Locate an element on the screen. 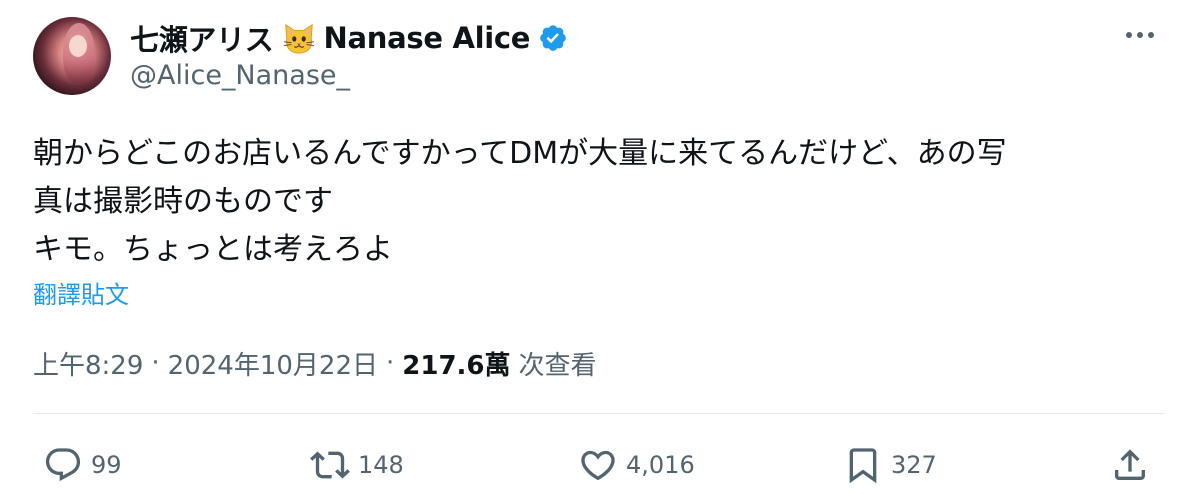  tweet-time: 上午8:29 is located at coordinates (88, 363).